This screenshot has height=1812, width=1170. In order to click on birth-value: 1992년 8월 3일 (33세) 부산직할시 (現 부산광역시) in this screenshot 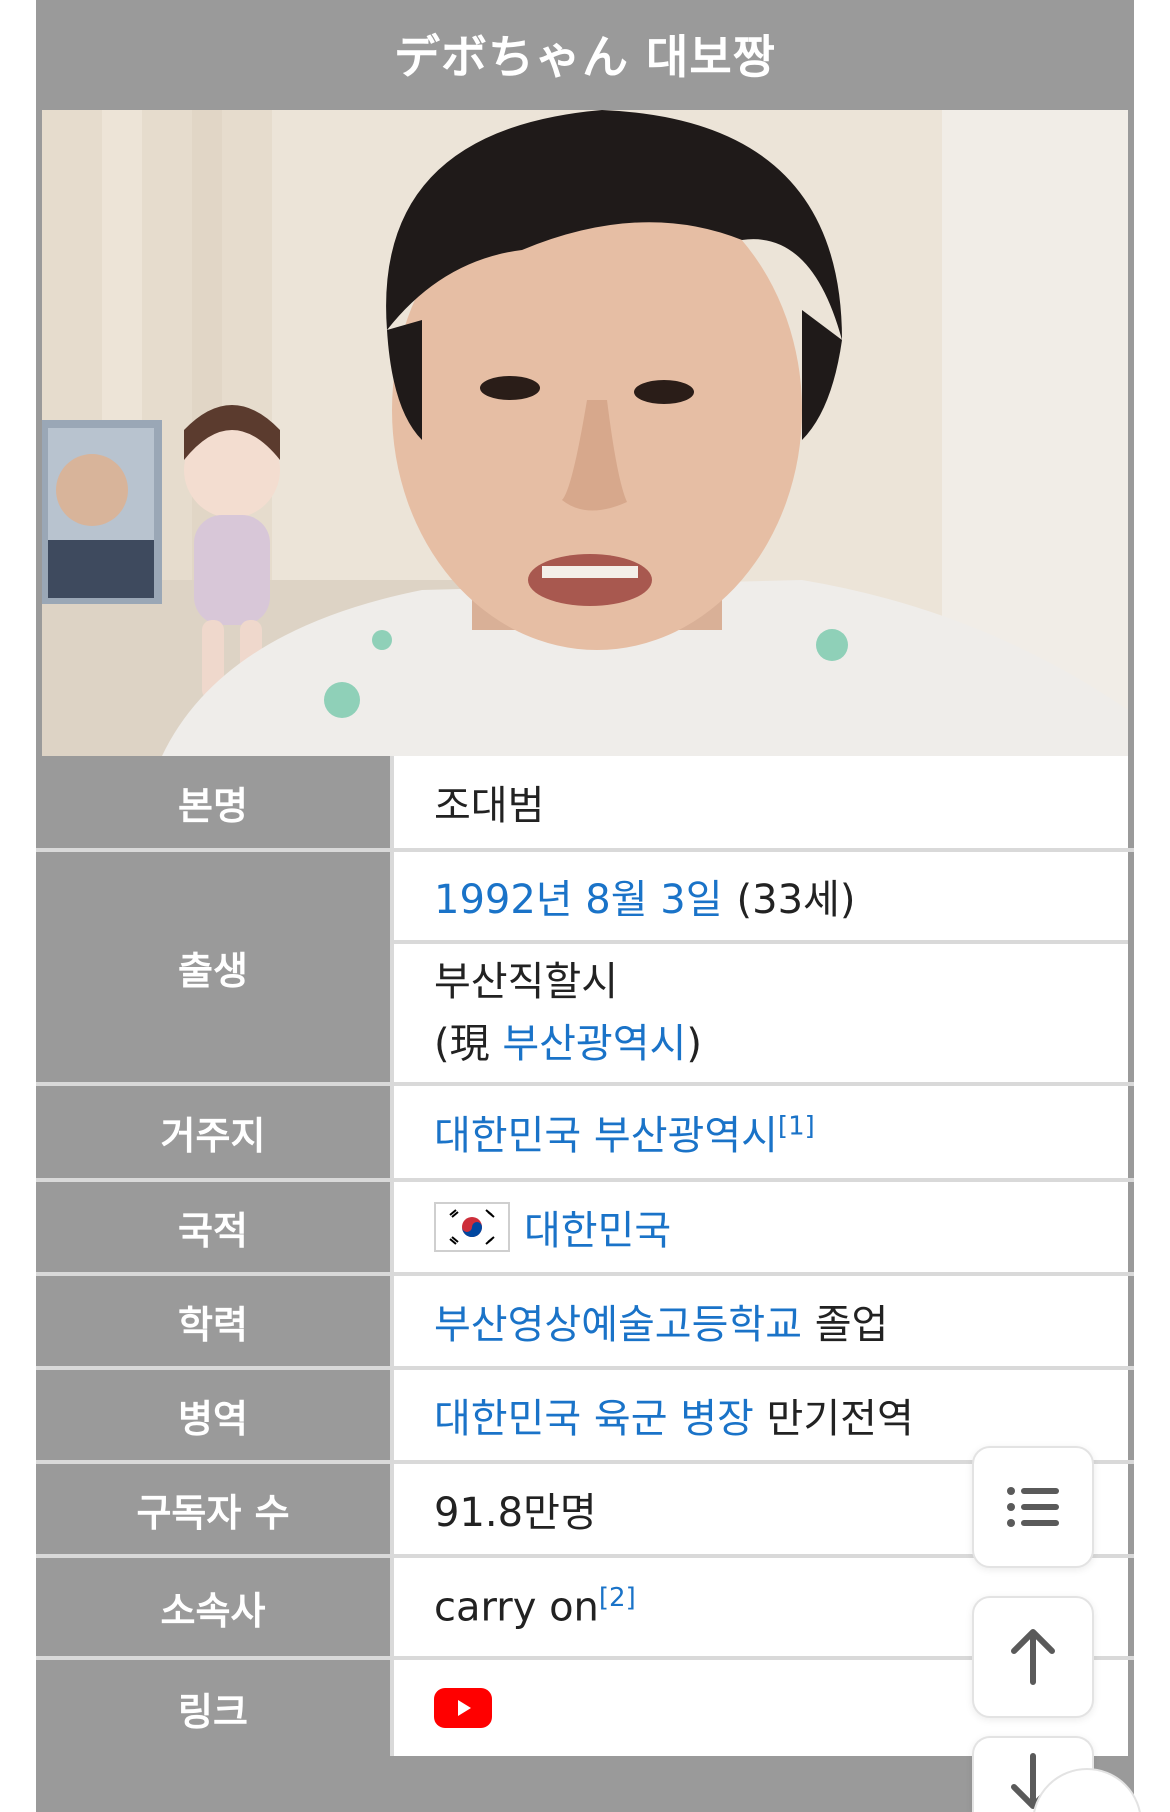, I will do `click(761, 967)`.